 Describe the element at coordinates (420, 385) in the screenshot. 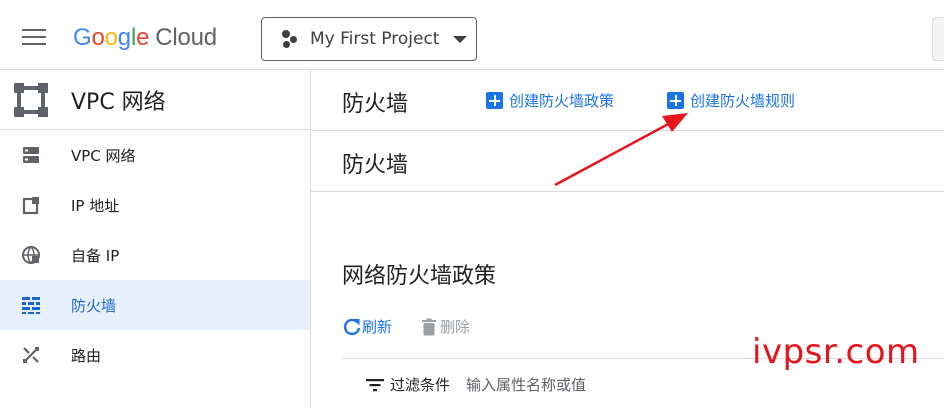

I see `filter-label: 过滤条件` at that location.